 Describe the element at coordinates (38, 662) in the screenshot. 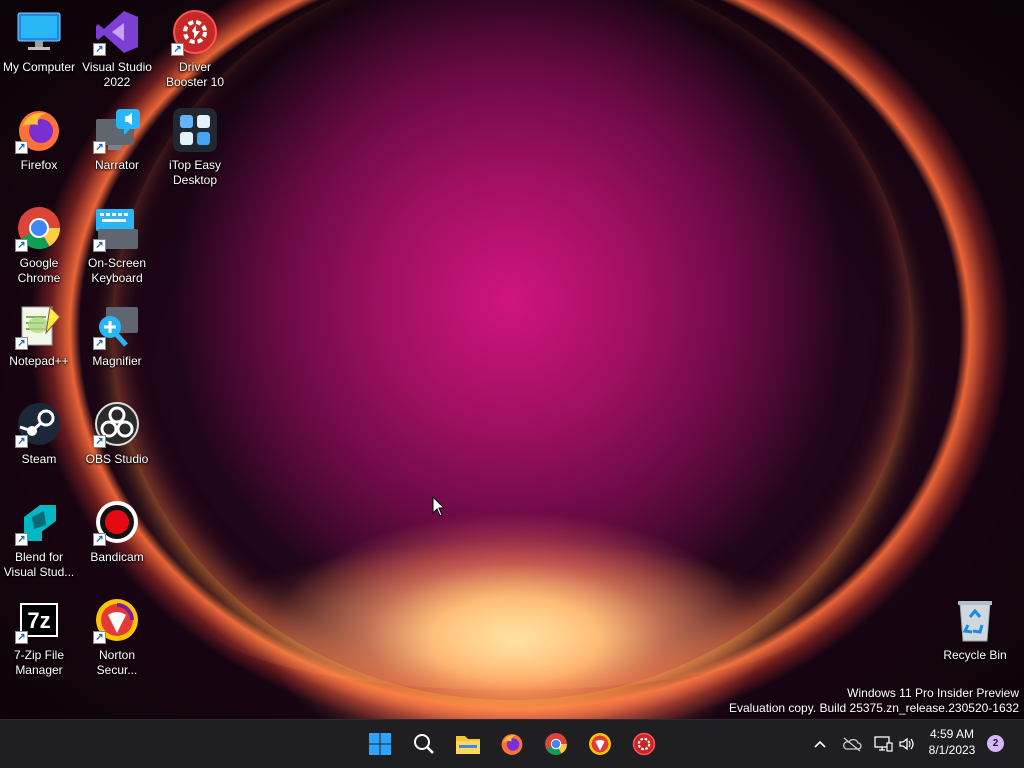

I see `desktop-icon-label: 7-Zip File Manager` at that location.